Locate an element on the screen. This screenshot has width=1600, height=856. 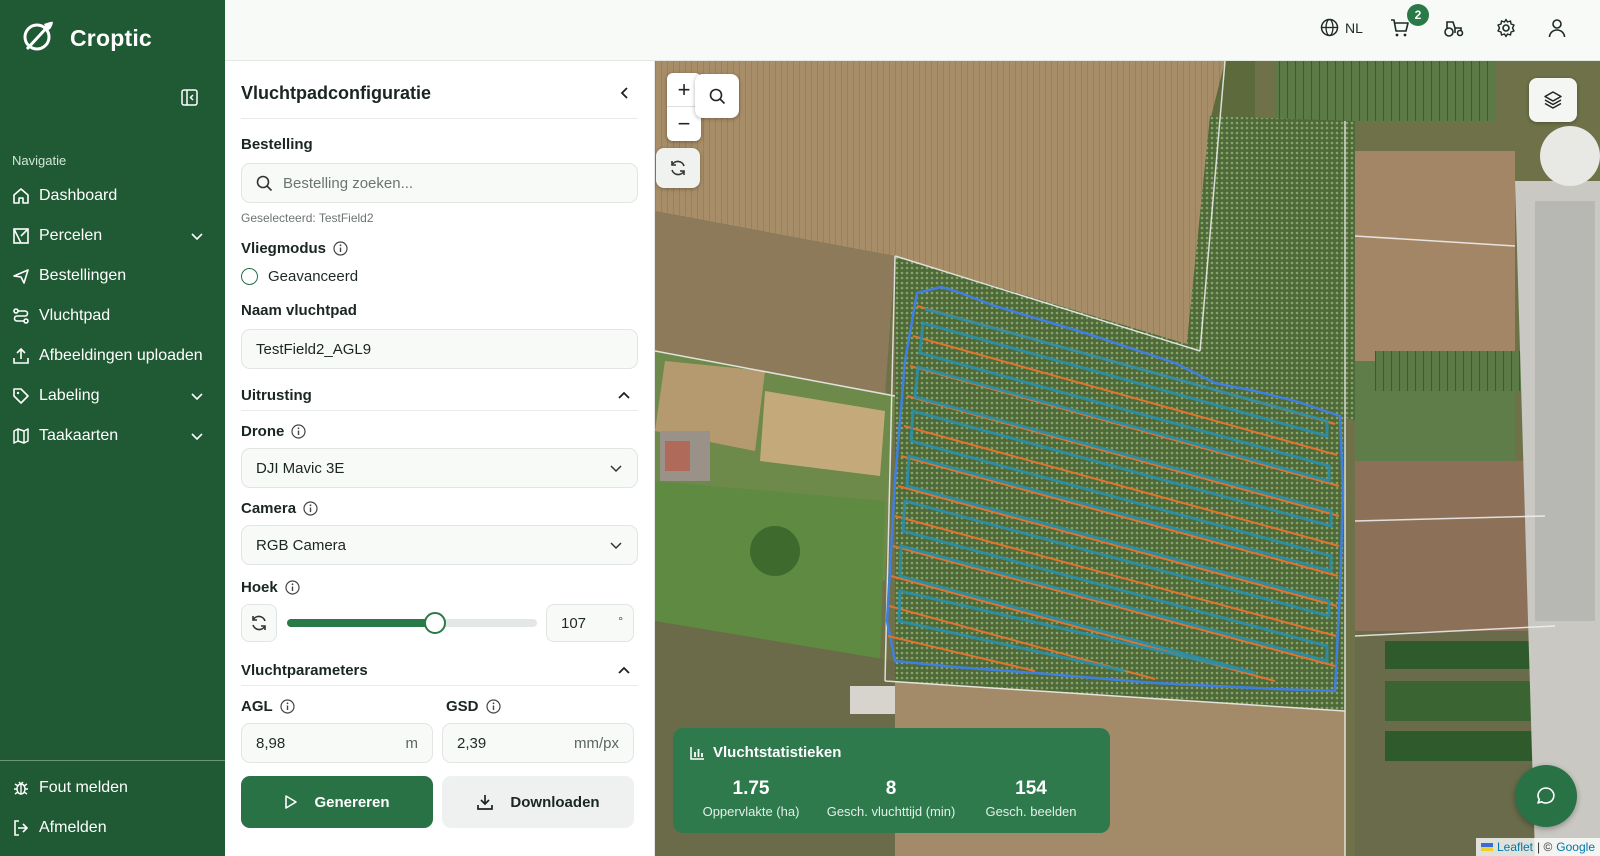
sidebar-item-label: Afmelden is located at coordinates (73, 827).